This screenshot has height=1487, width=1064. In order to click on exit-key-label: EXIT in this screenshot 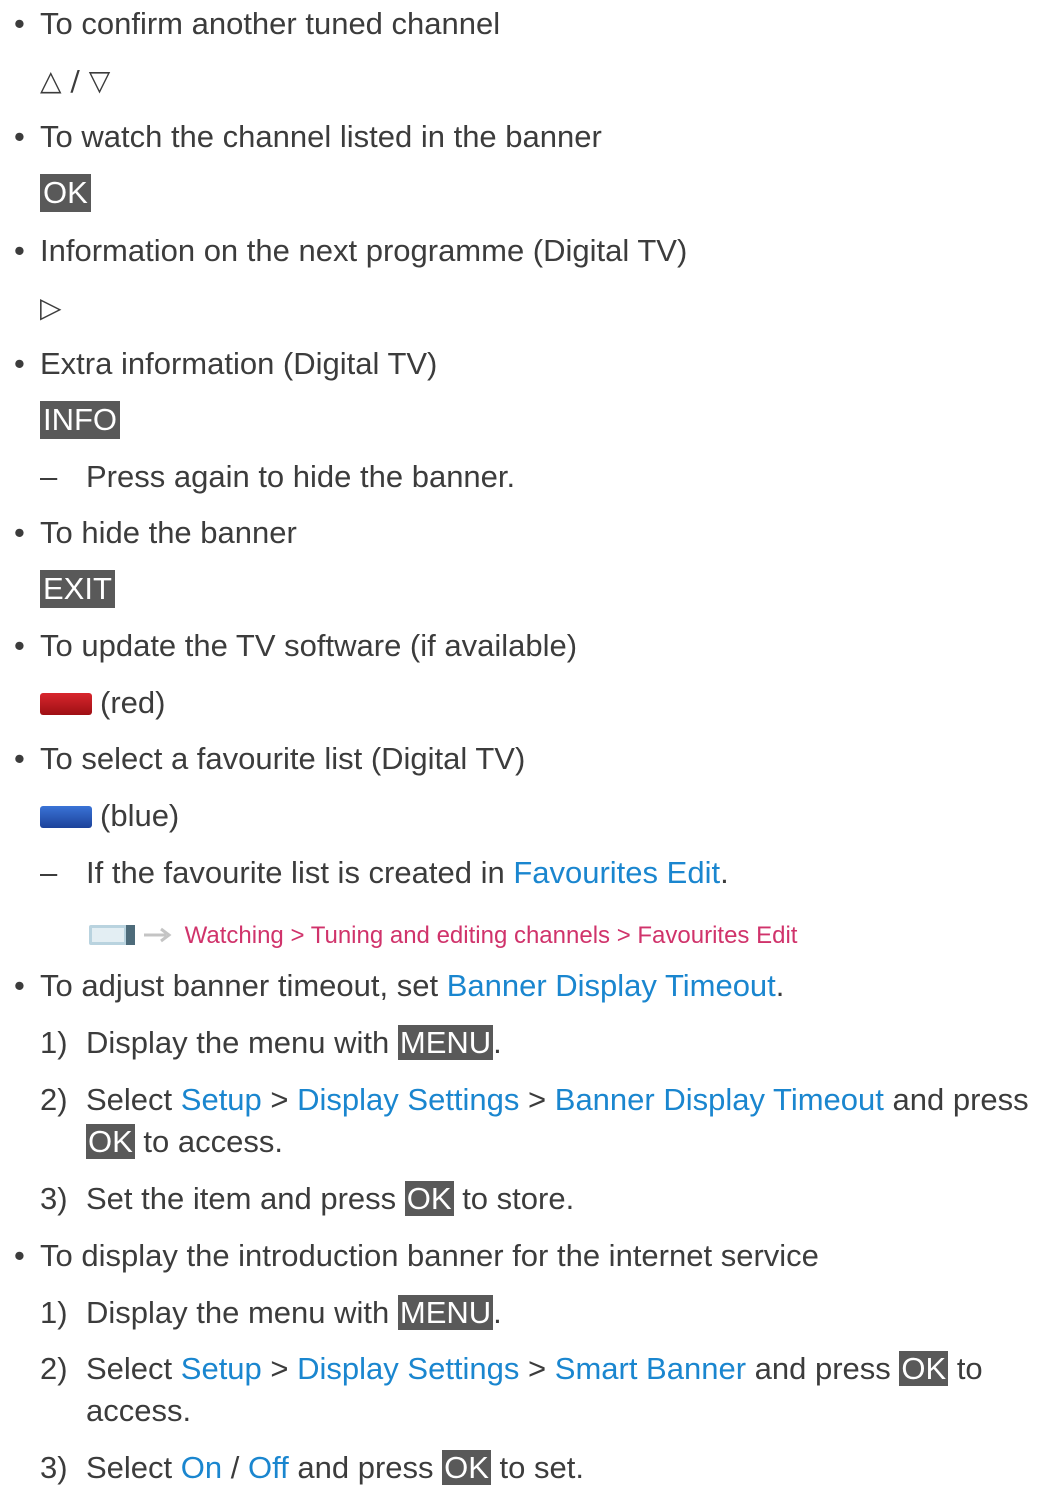, I will do `click(77, 589)`.